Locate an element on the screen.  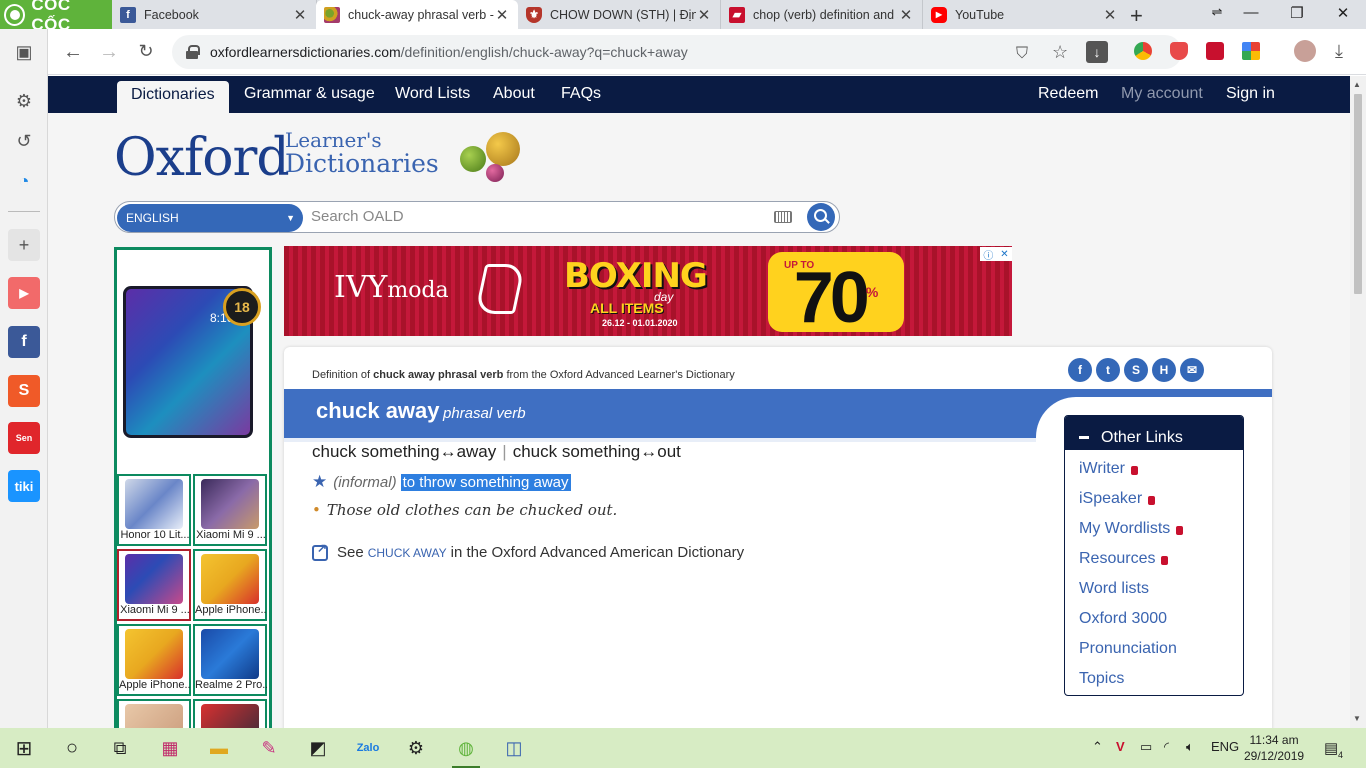
reload-button: ↻ is located at coordinates (146, 51).